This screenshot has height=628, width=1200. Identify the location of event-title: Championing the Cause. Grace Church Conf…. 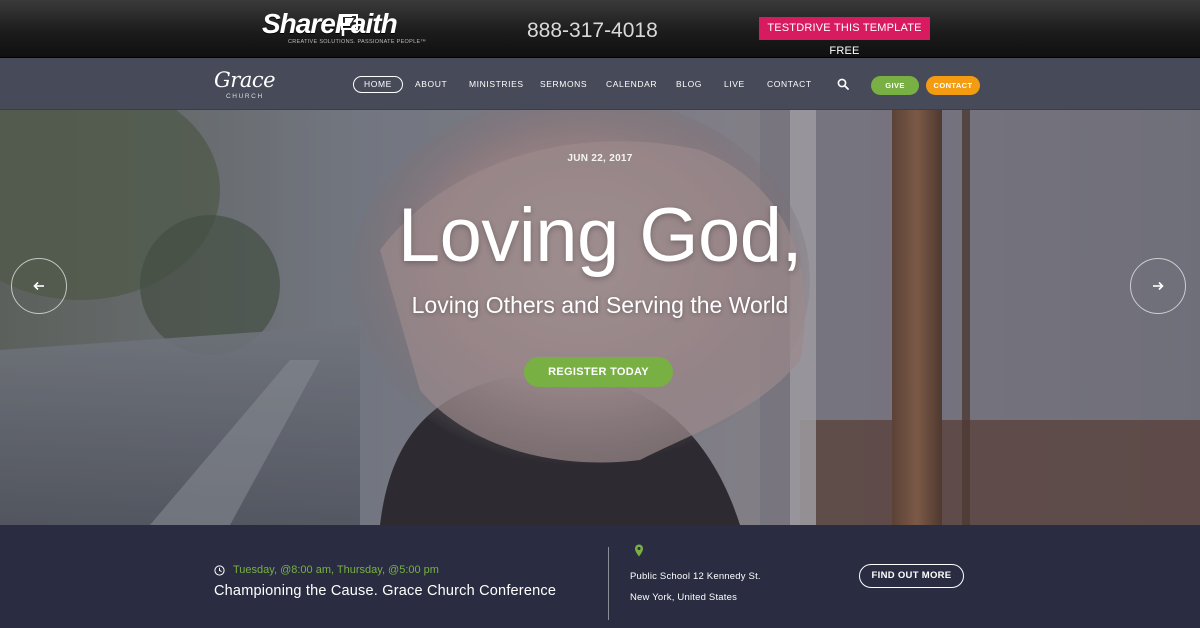
(385, 591).